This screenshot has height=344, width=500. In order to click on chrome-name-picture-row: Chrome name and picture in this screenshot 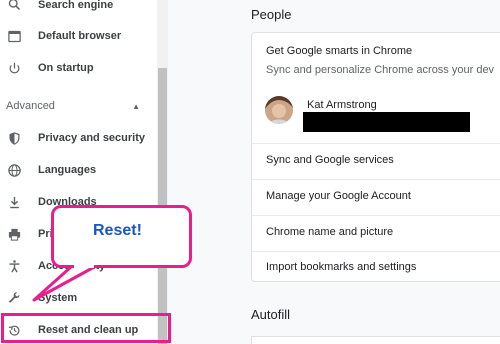, I will do `click(376, 233)`.